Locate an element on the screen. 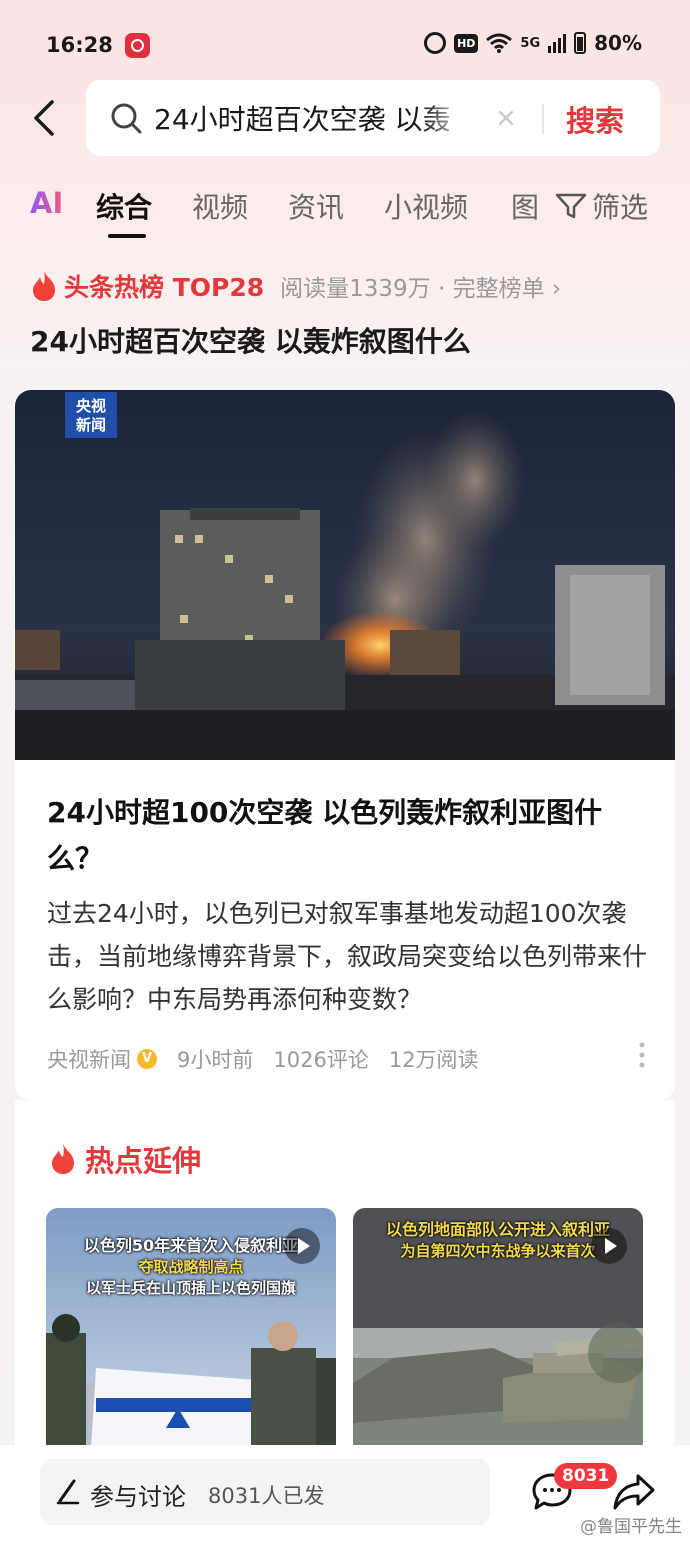 The width and height of the screenshot is (690, 1541). hot-list-label: 头条热榜 TOP28 is located at coordinates (164, 287).